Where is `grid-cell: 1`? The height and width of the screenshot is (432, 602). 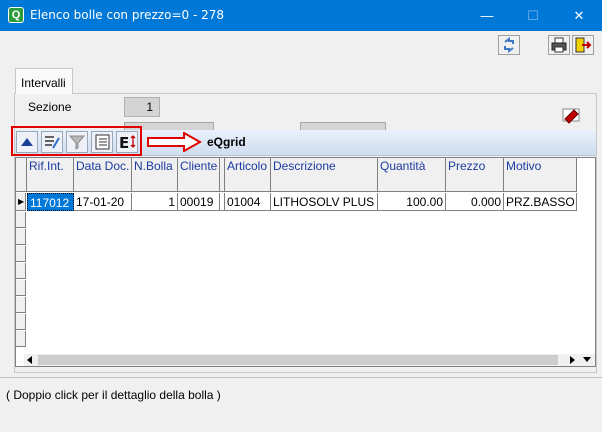 grid-cell: 1 is located at coordinates (155, 202).